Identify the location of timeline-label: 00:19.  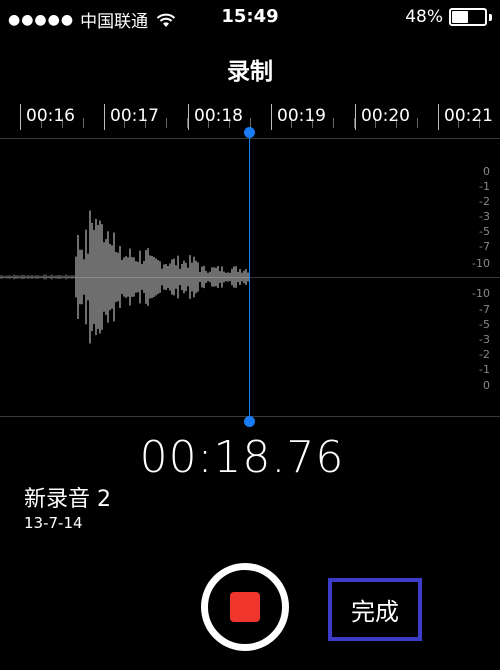
(301, 116).